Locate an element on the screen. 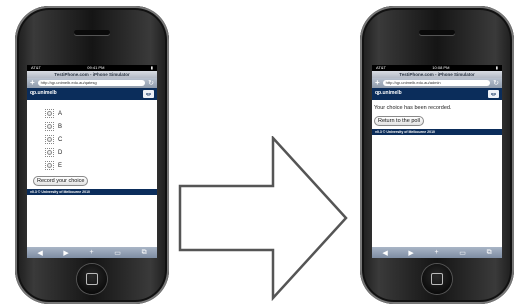  url-bar: + http://qp.unimelb.edu.au/admin ↻ is located at coordinates (437, 83).